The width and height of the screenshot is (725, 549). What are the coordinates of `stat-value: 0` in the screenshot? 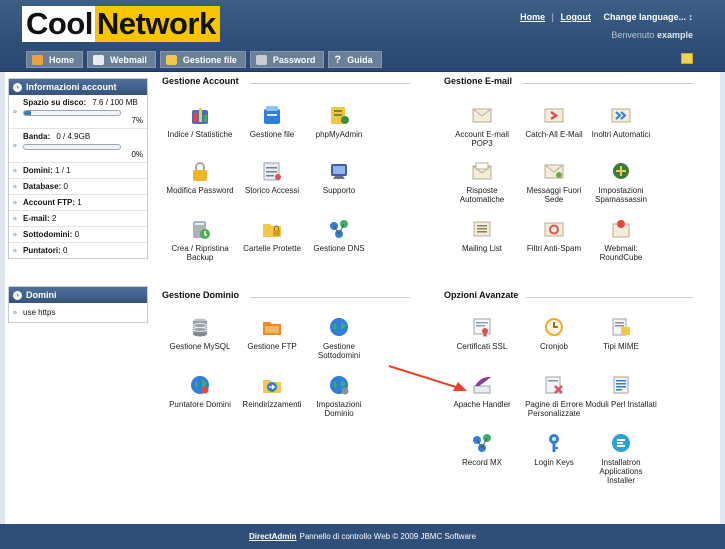 It's located at (65, 250).